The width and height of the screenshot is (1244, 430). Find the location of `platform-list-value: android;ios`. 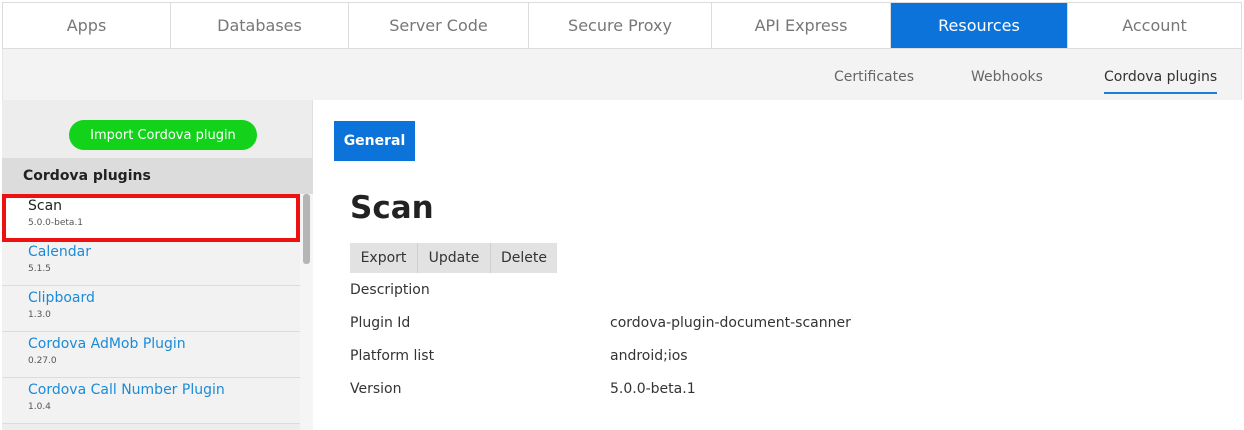

platform-list-value: android;ios is located at coordinates (649, 356).